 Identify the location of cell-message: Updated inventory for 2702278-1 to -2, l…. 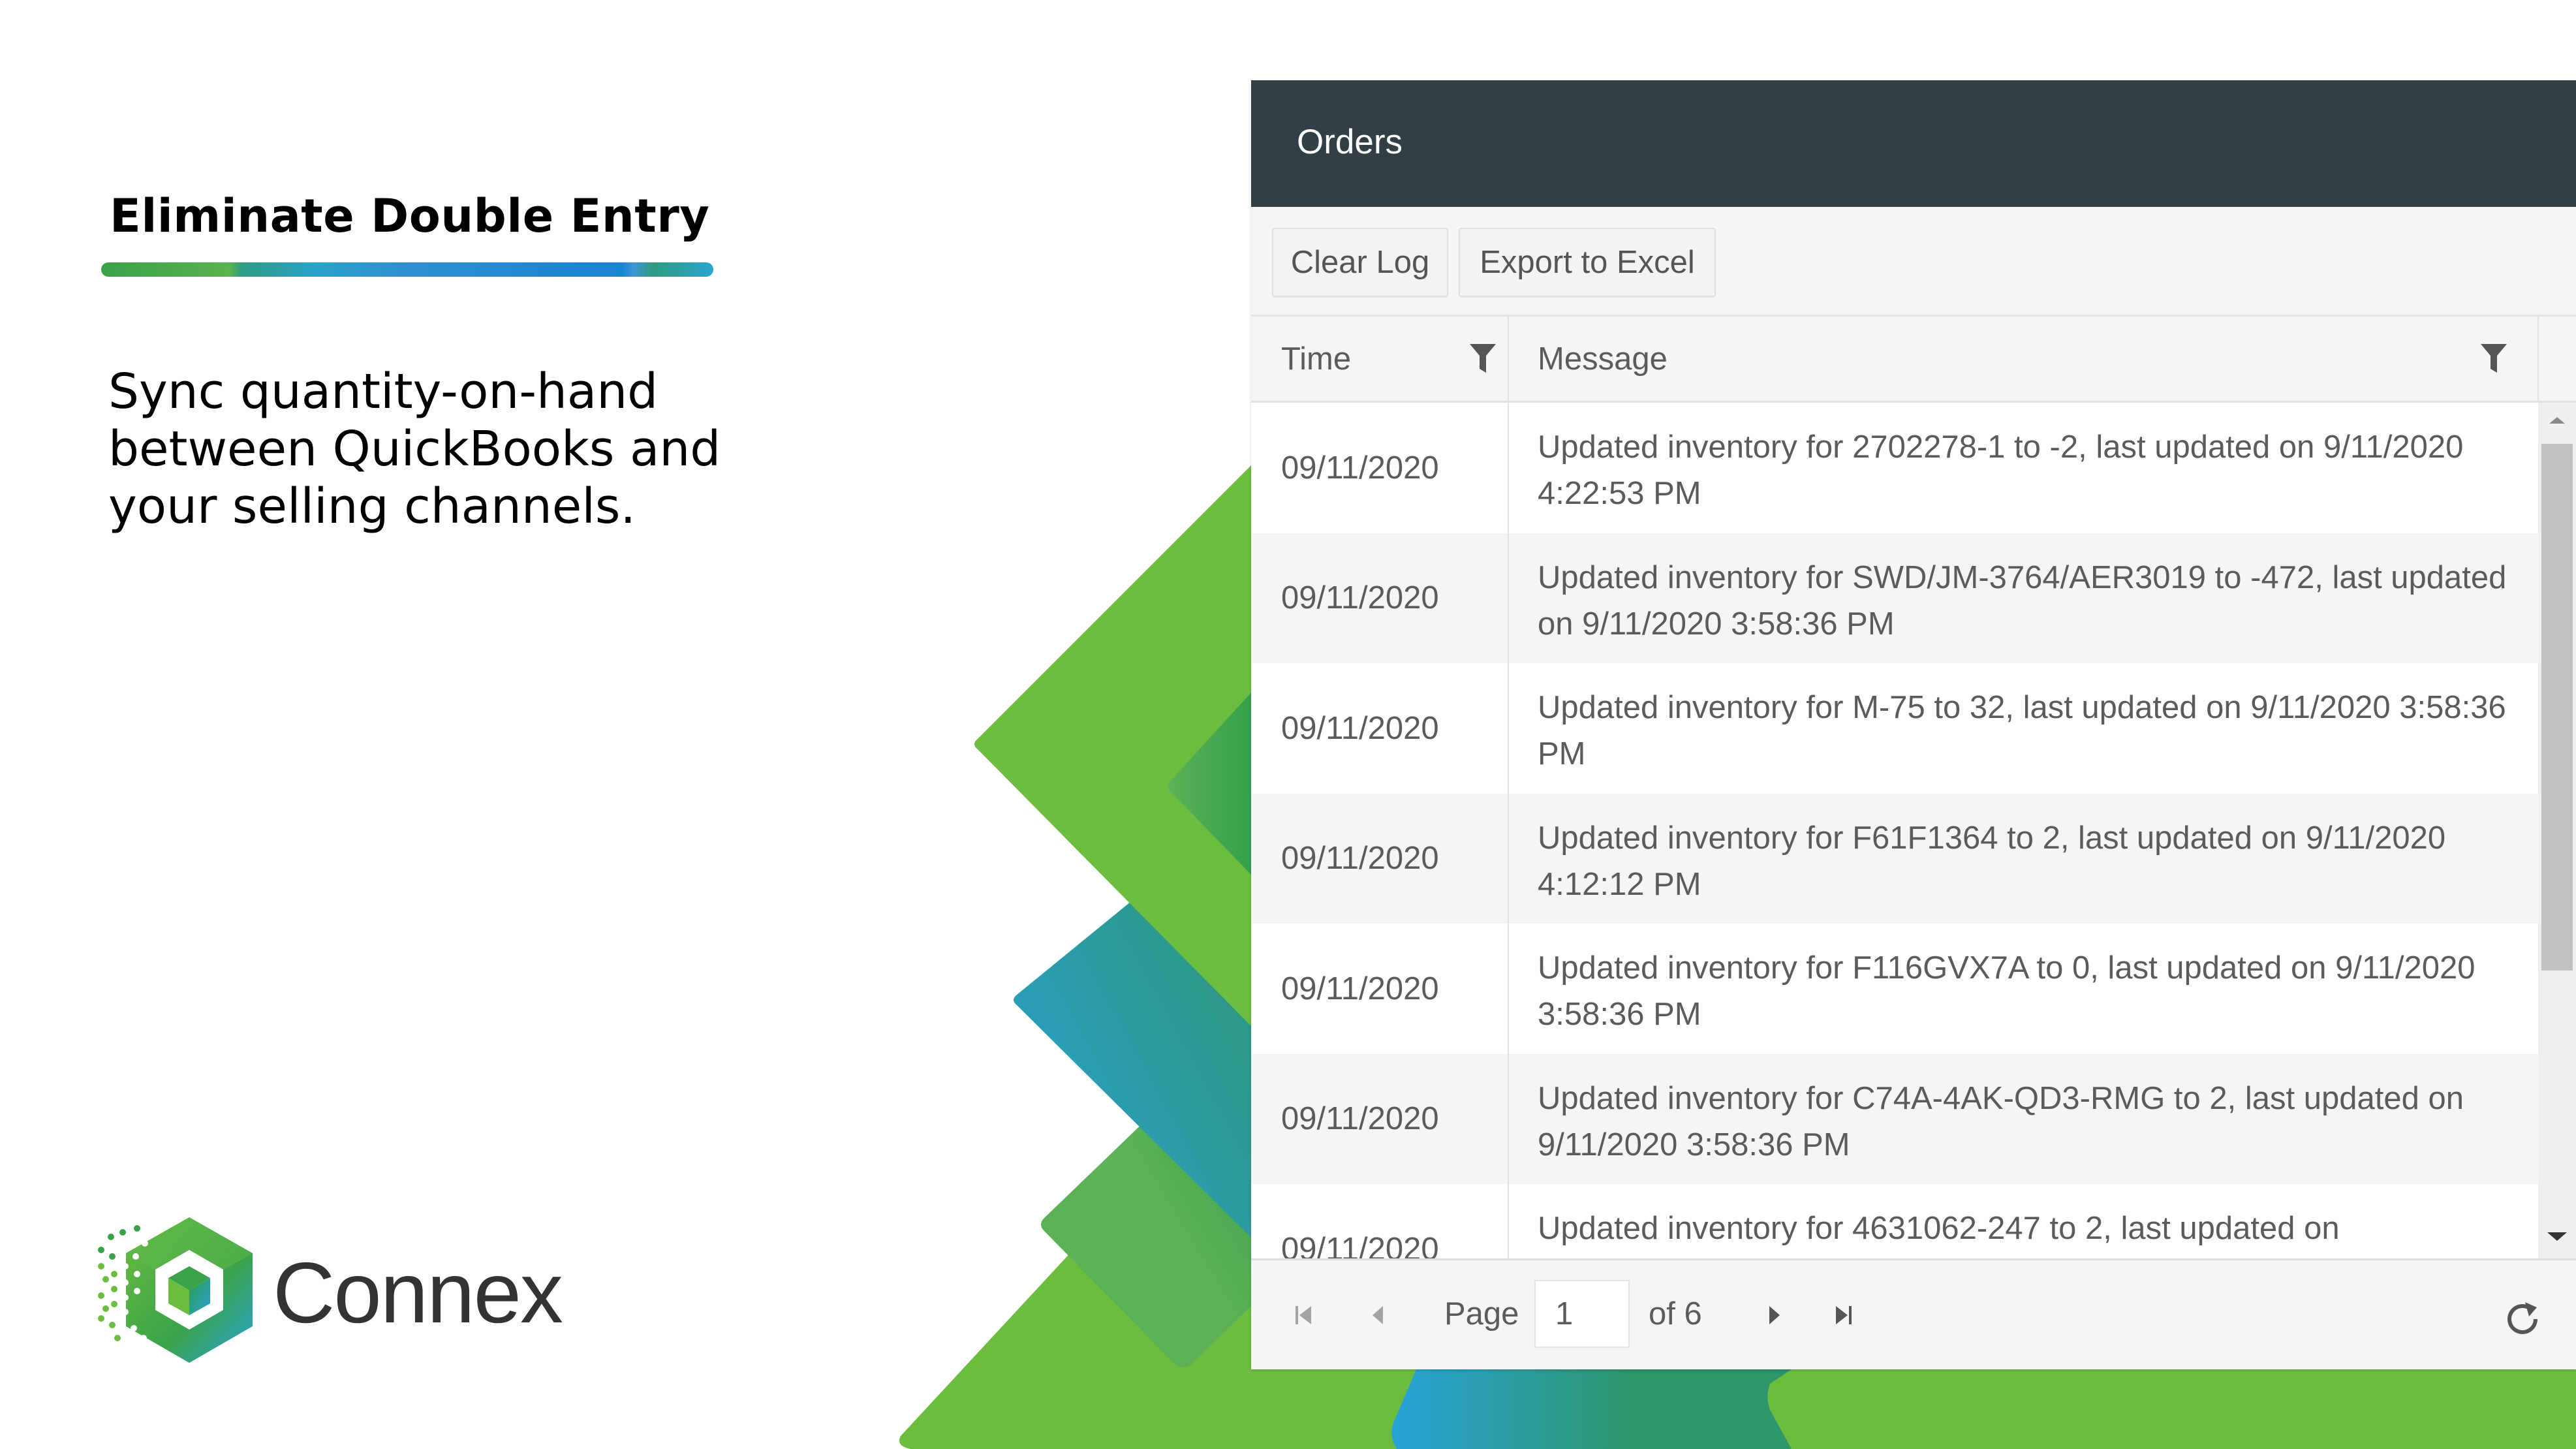
(2001, 470).